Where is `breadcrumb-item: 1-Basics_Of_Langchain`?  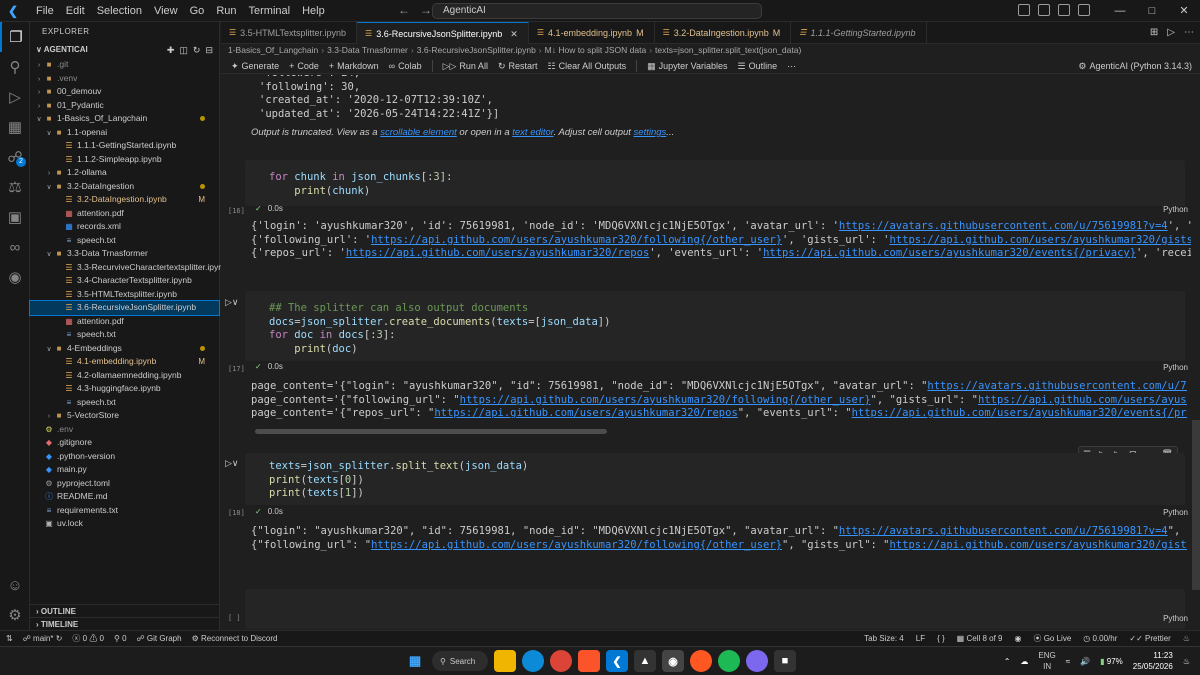
breadcrumb-item: 1-Basics_Of_Langchain is located at coordinates (273, 50).